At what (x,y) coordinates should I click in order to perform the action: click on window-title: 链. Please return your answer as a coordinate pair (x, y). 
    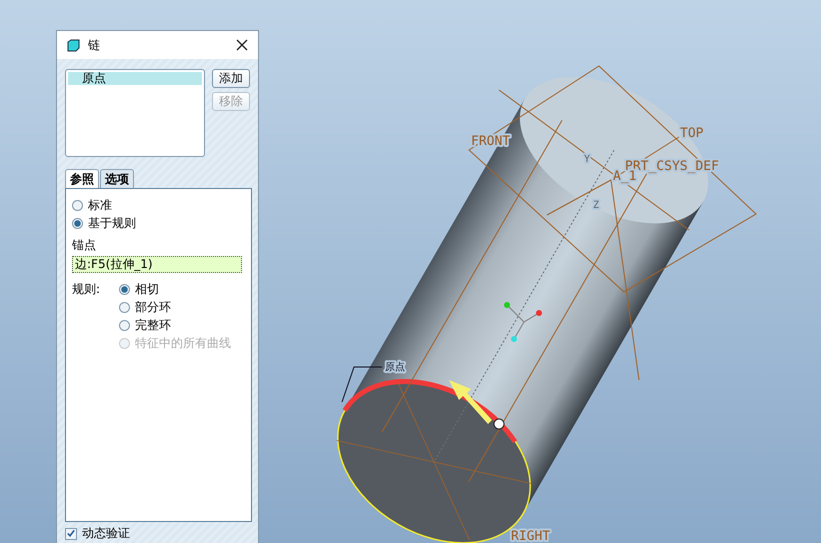
    Looking at the image, I should click on (94, 45).